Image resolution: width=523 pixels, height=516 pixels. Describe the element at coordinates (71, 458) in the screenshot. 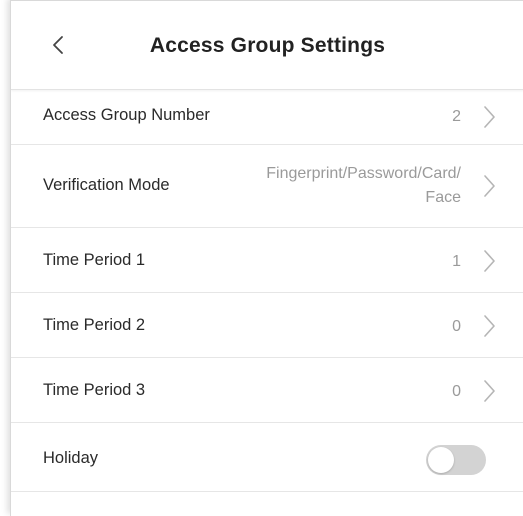

I see `row-label: Holiday` at that location.